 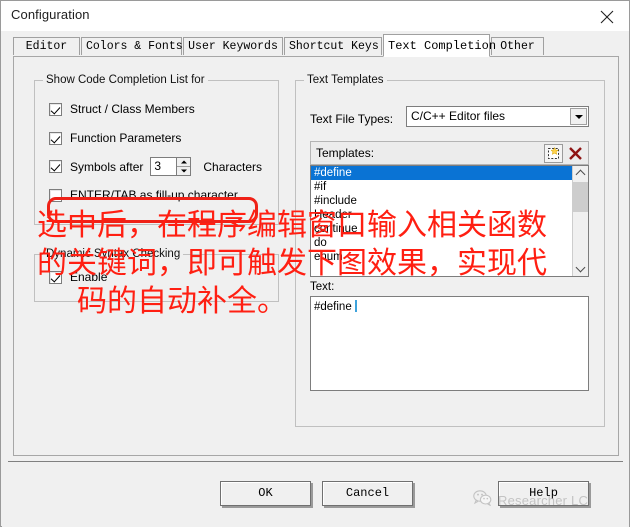 What do you see at coordinates (156, 275) in the screenshot?
I see `group-dynamic-syntax-checking: Dynamic Syntax Checking Enable` at bounding box center [156, 275].